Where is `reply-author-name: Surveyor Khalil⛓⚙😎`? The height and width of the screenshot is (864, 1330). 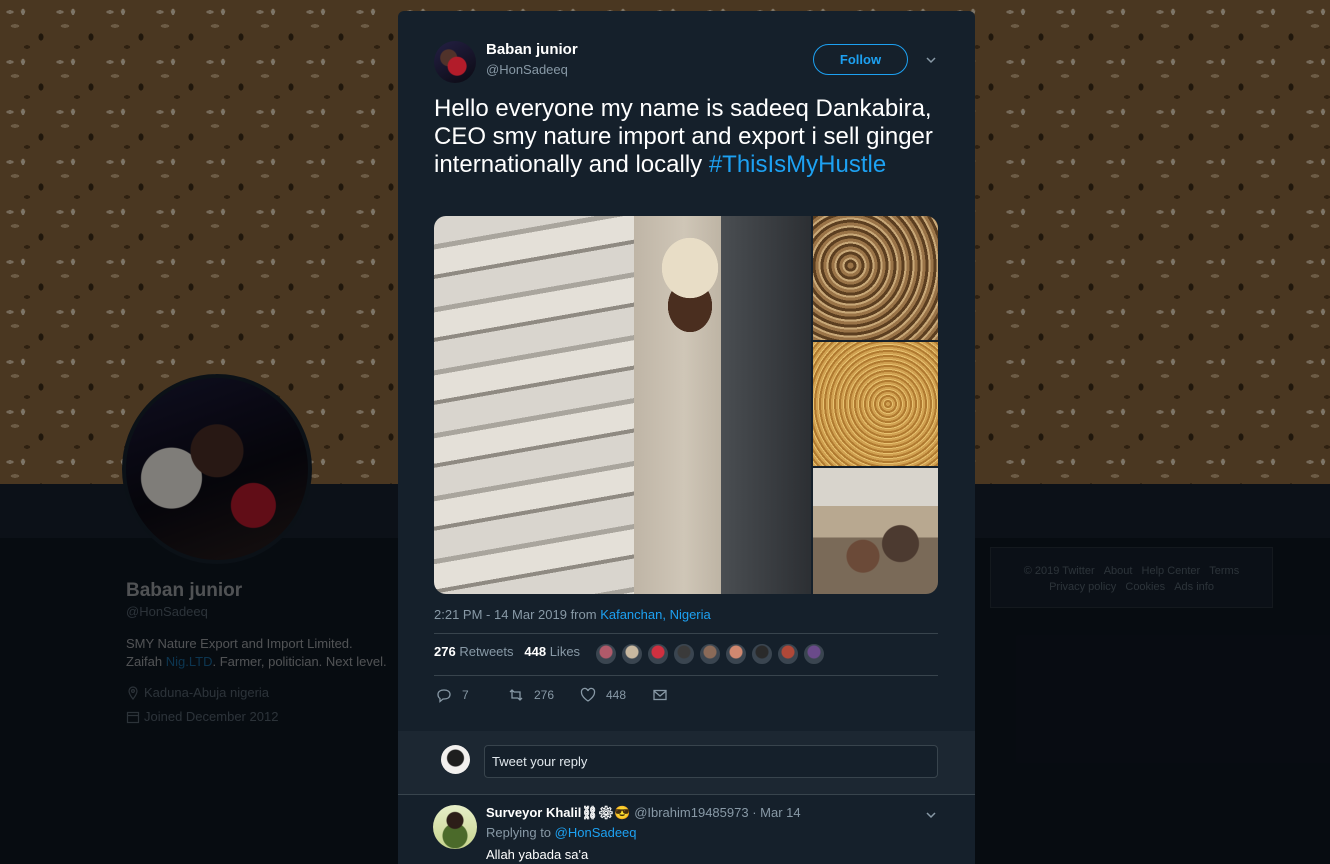 reply-author-name: Surveyor Khalil⛓⚙😎 is located at coordinates (558, 812).